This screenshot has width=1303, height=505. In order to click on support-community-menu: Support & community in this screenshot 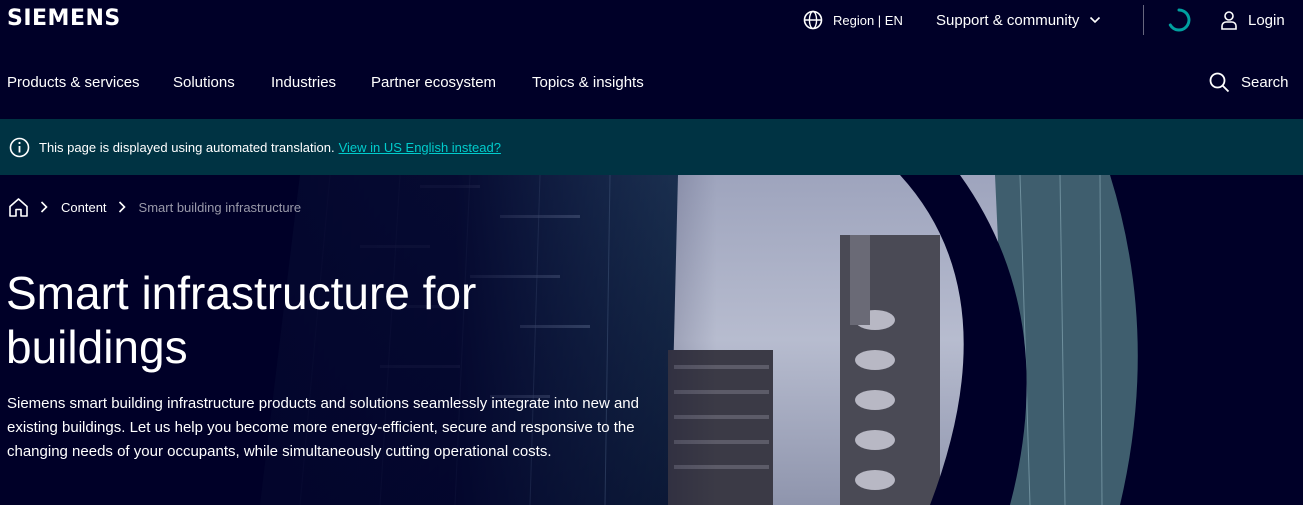, I will do `click(1018, 20)`.